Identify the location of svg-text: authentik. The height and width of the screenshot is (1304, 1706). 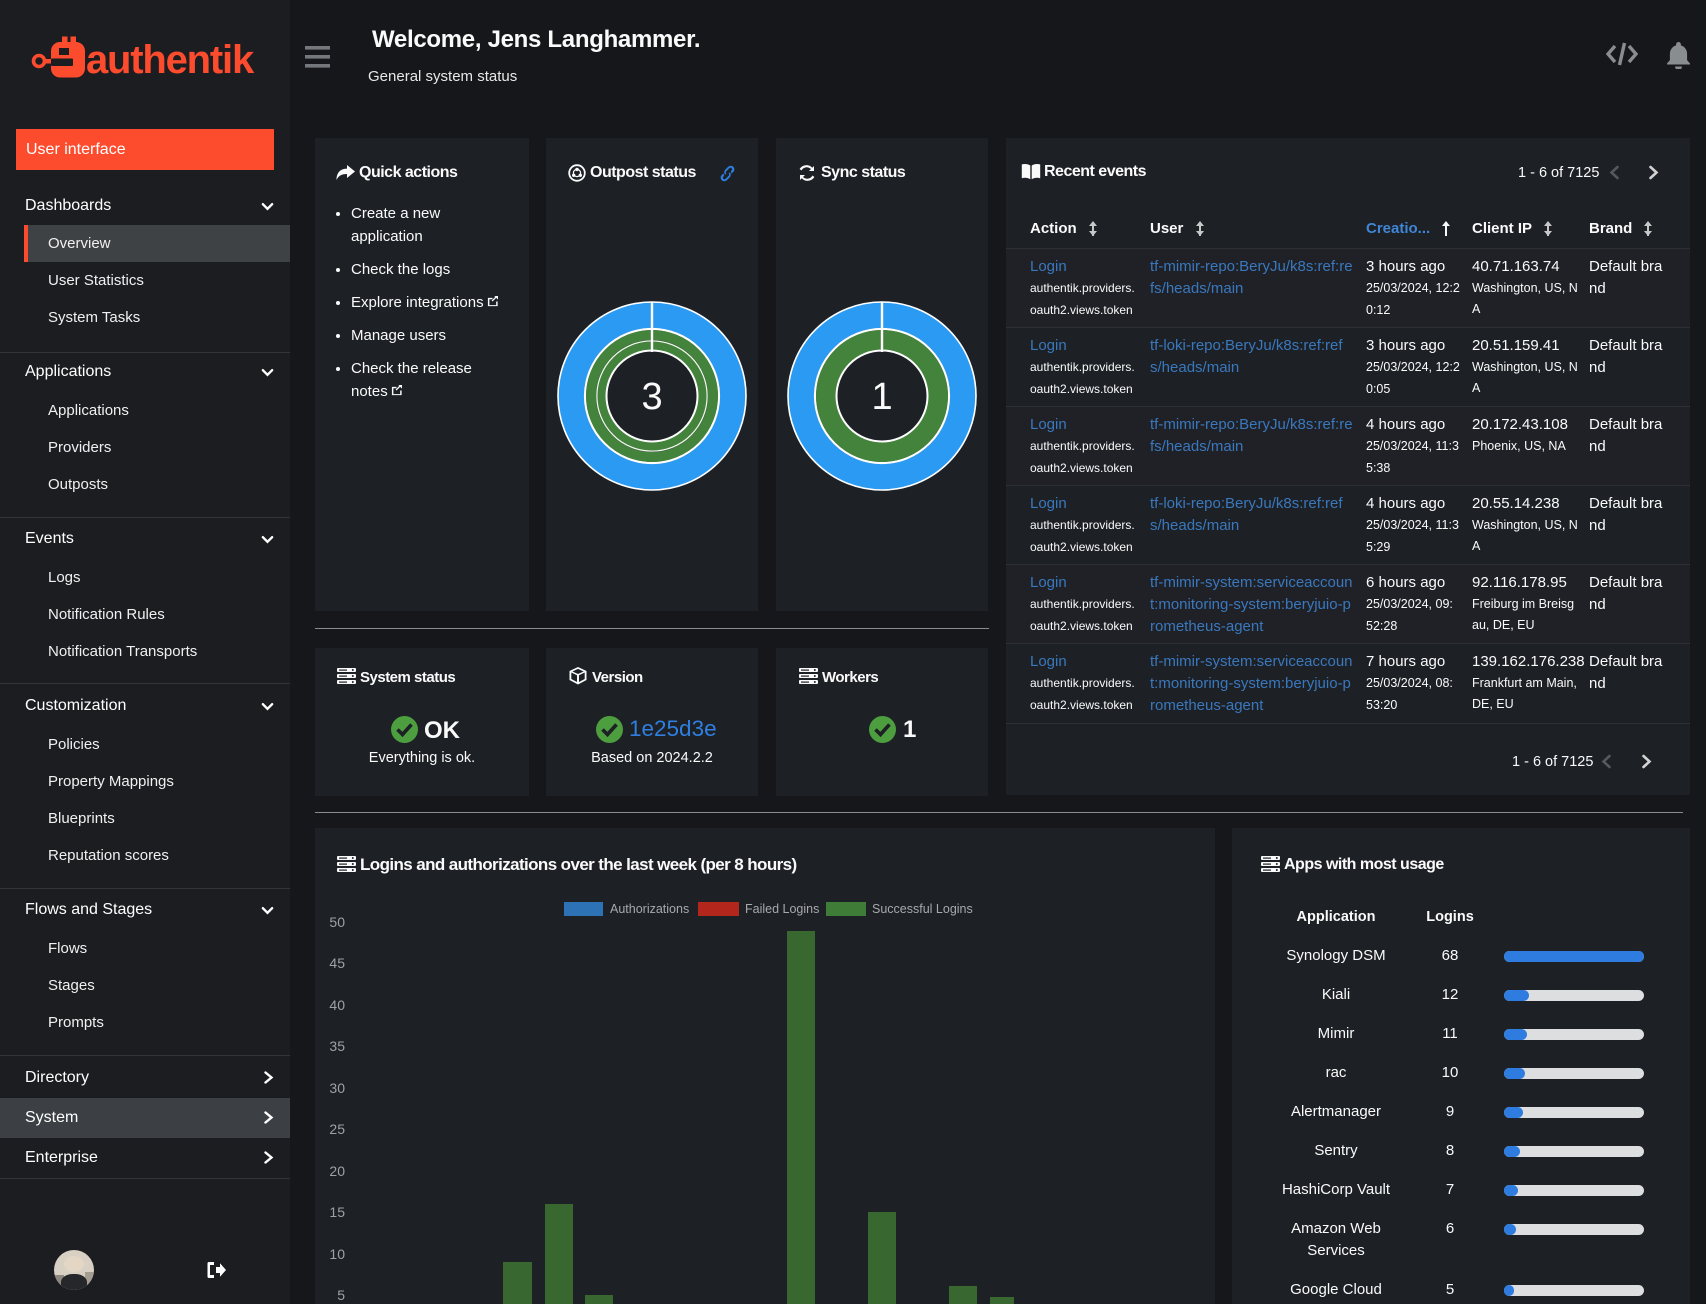
(170, 60).